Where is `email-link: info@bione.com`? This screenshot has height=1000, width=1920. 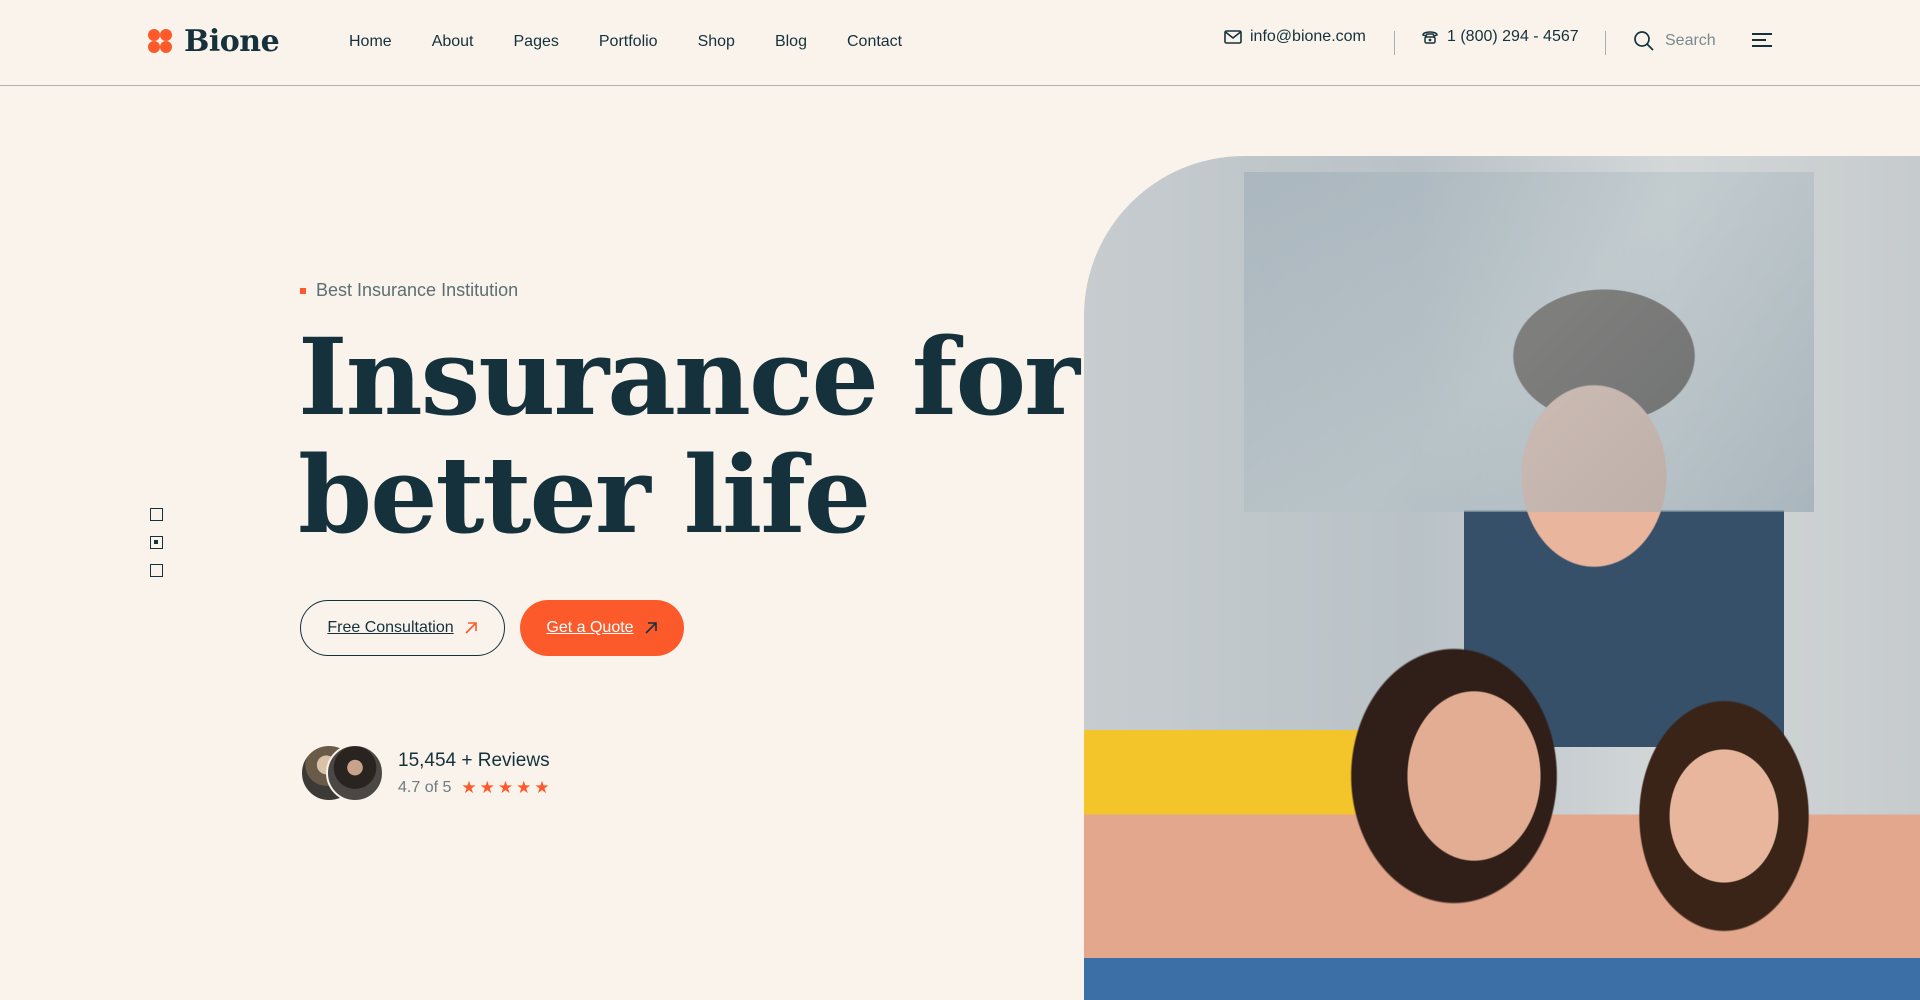 email-link: info@bione.com is located at coordinates (1295, 37).